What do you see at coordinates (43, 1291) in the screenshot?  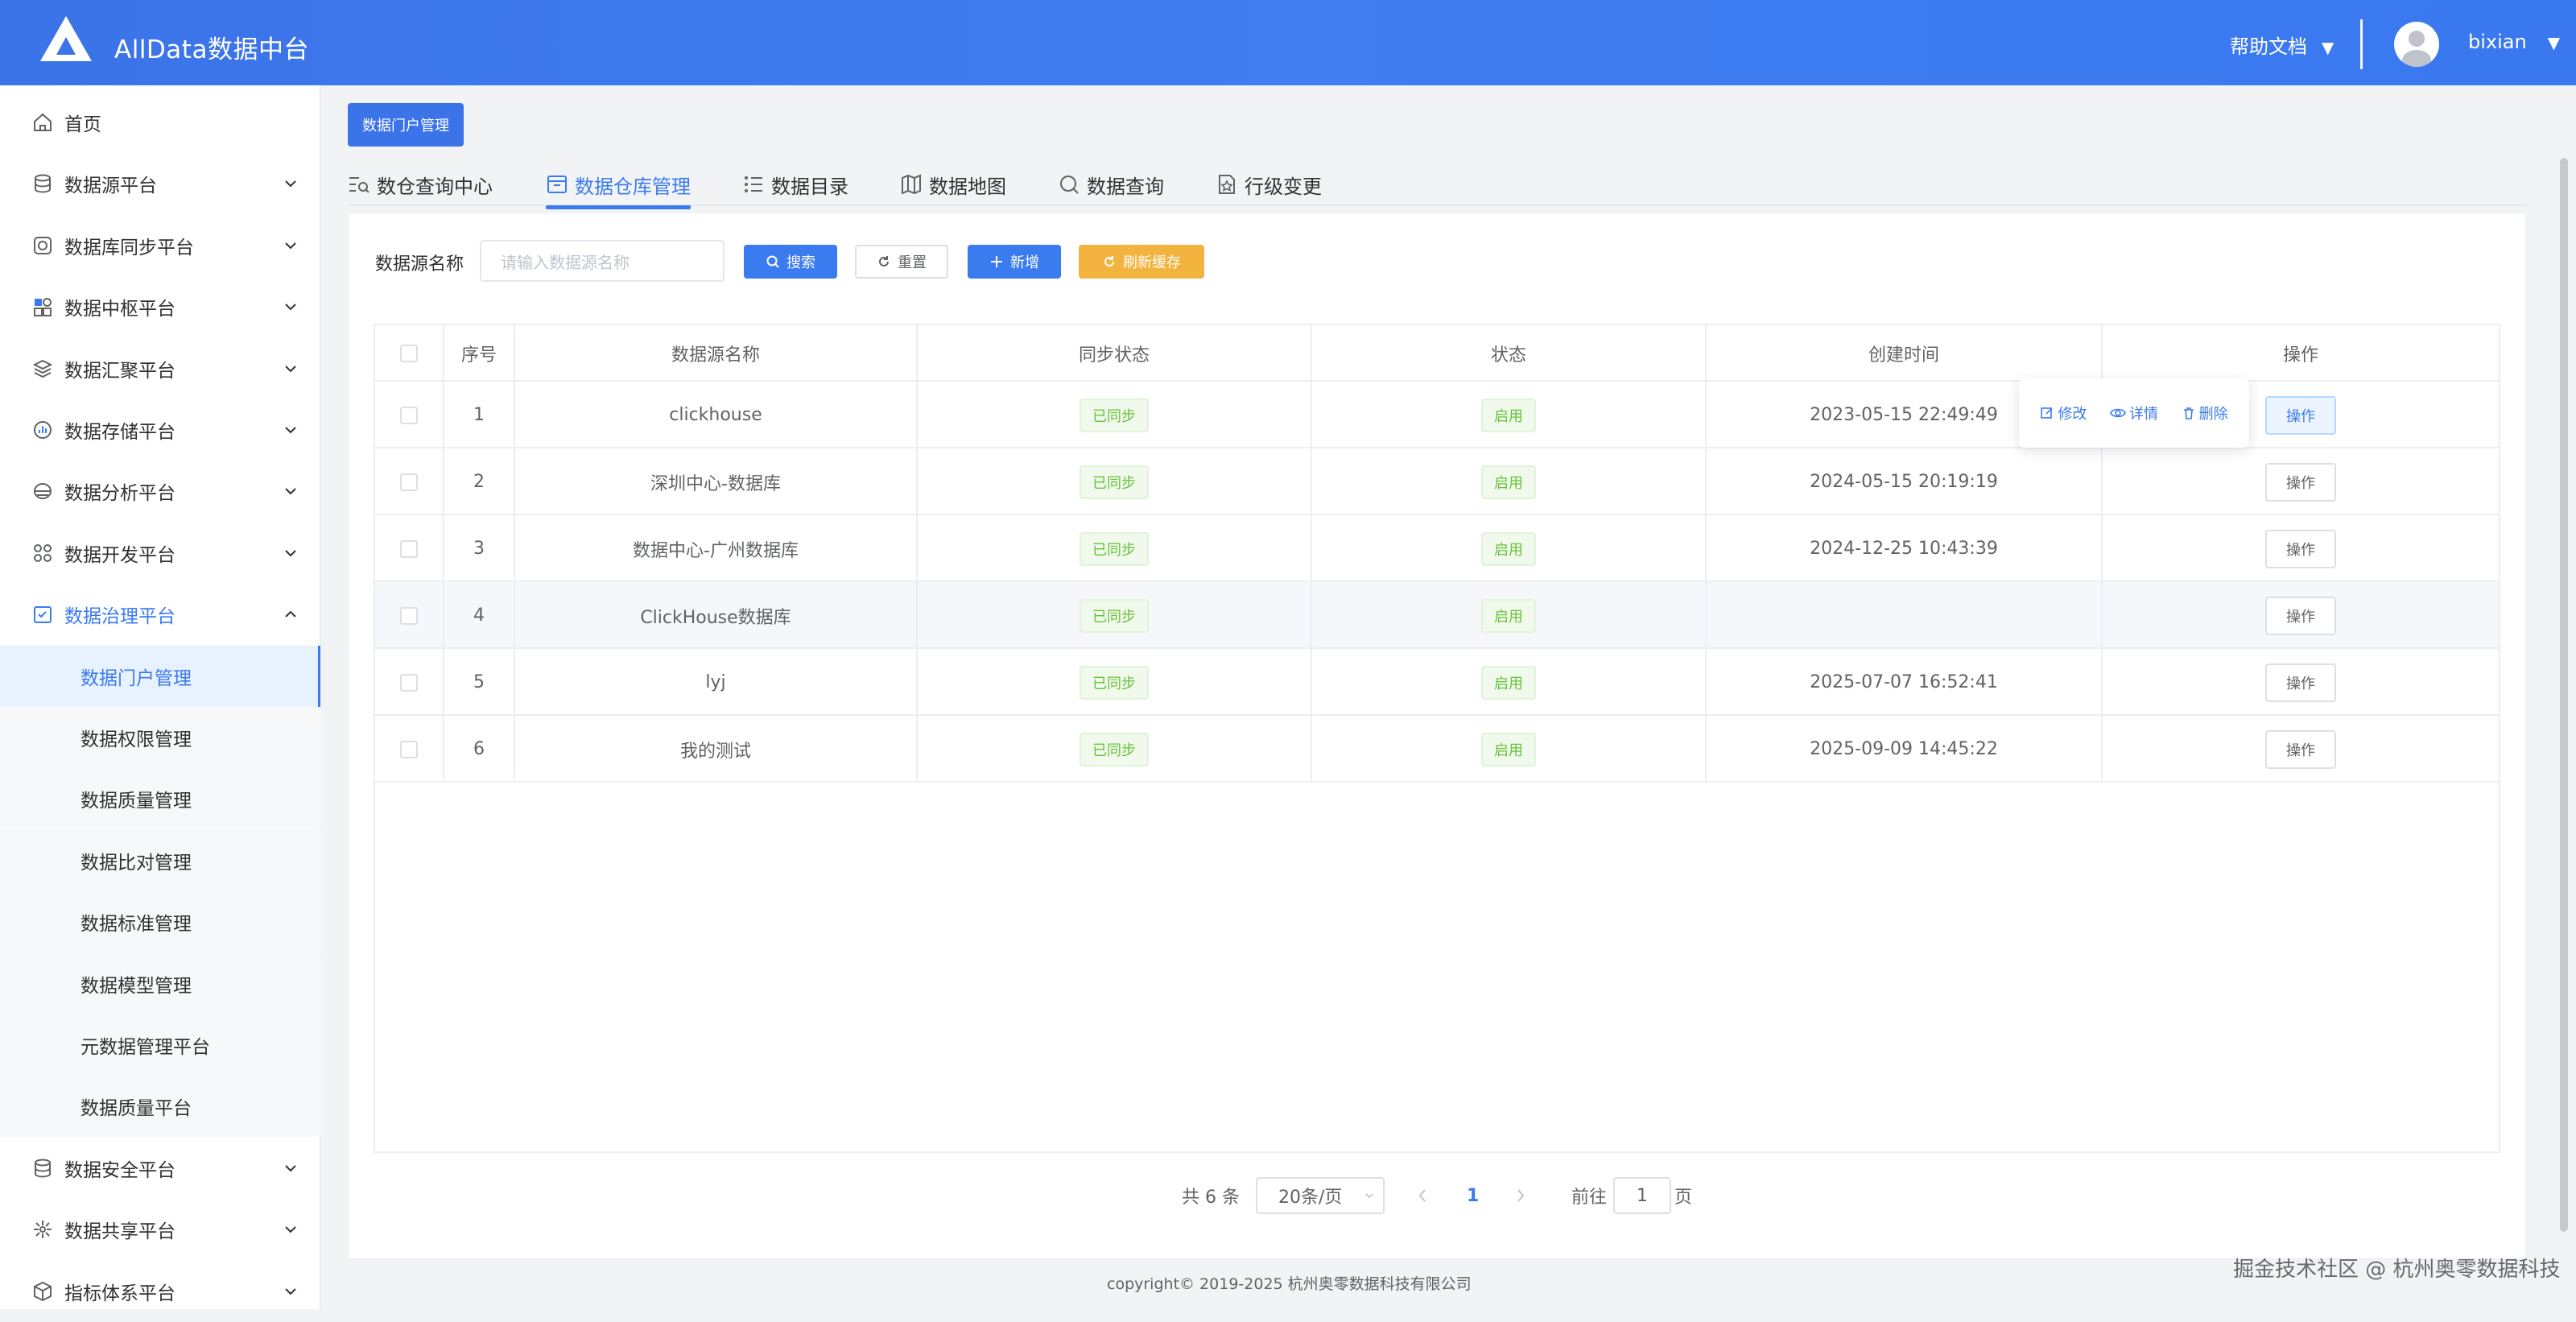 I see `metrics-icon` at bounding box center [43, 1291].